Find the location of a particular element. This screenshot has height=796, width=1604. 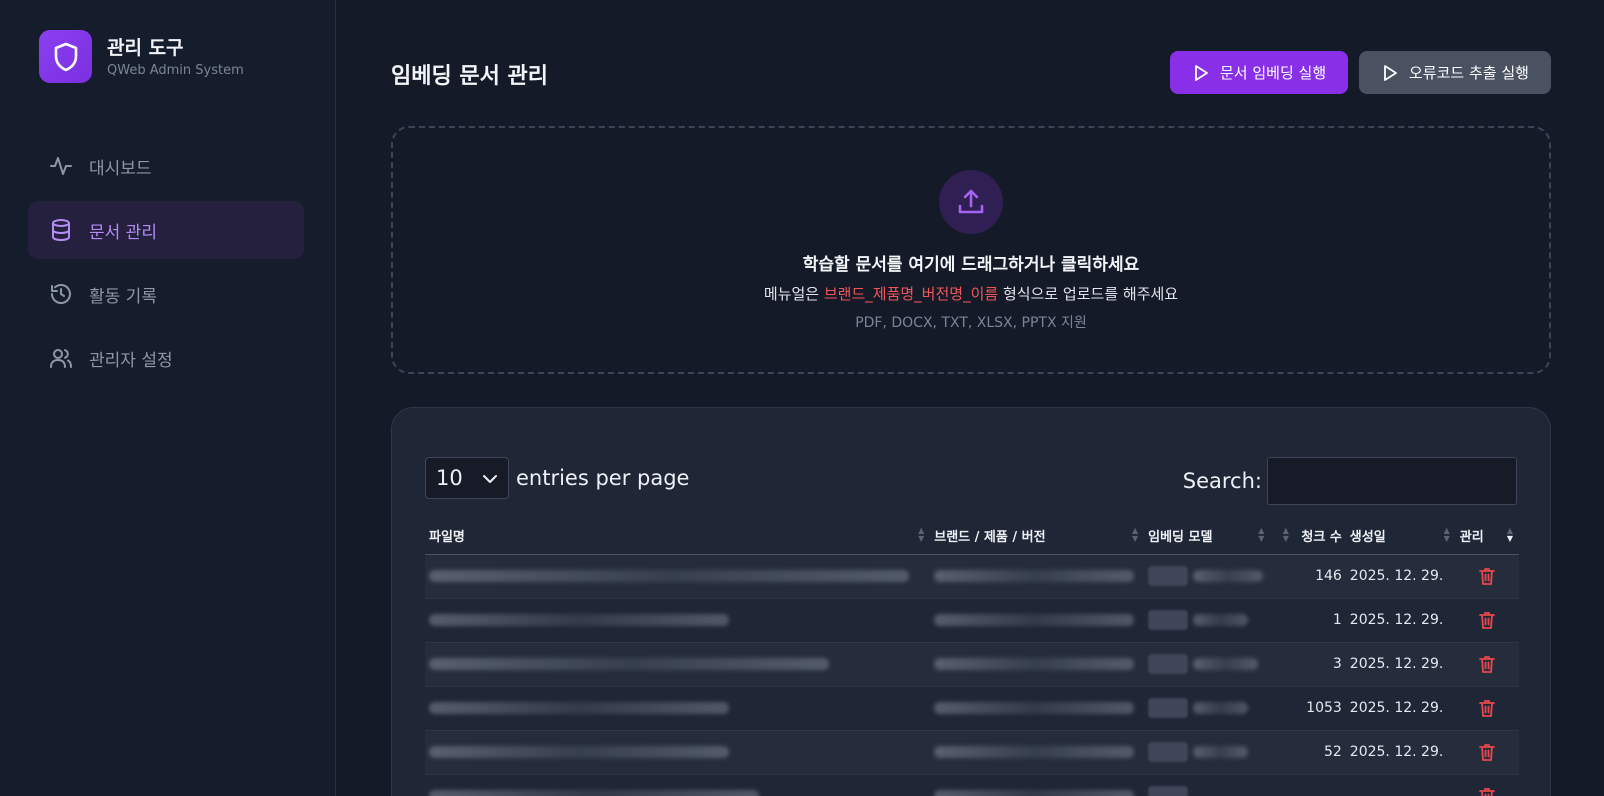

sidebar-item-label: 대시보드 is located at coordinates (120, 168).